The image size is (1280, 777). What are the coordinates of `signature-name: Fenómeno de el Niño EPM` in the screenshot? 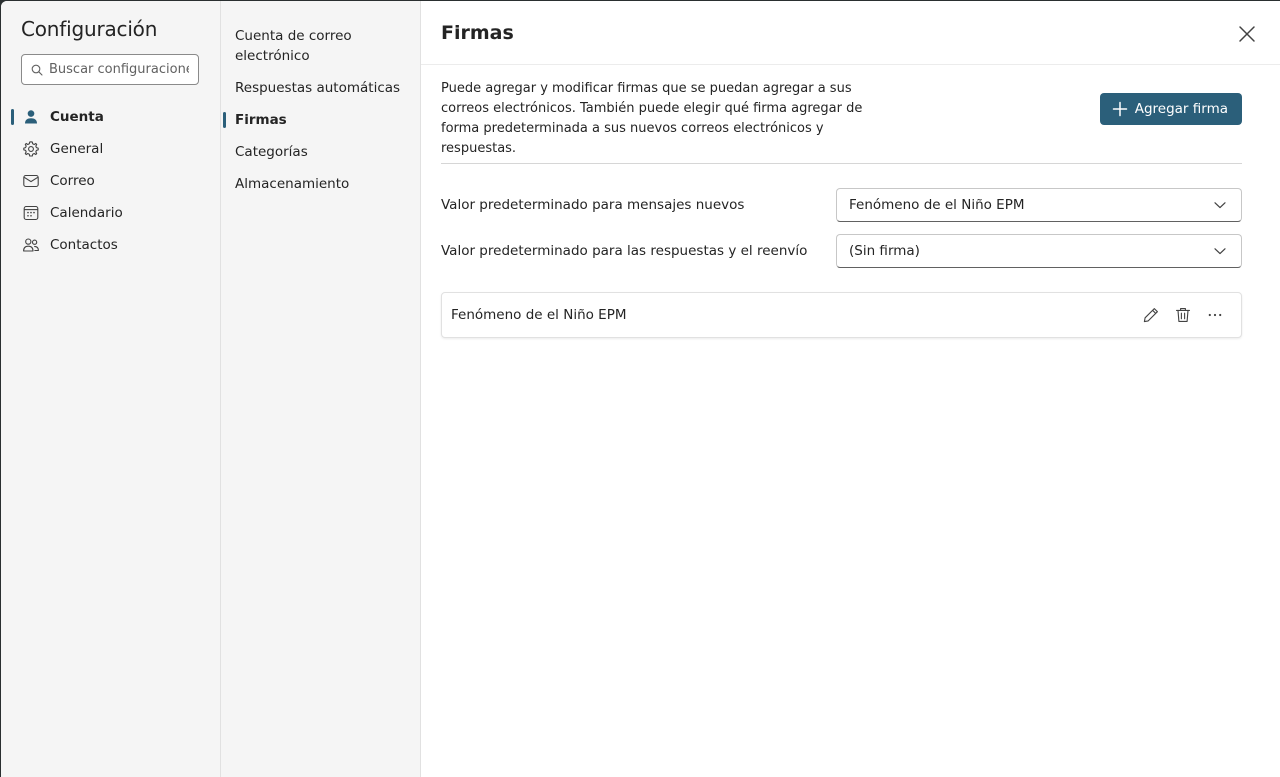 It's located at (539, 315).